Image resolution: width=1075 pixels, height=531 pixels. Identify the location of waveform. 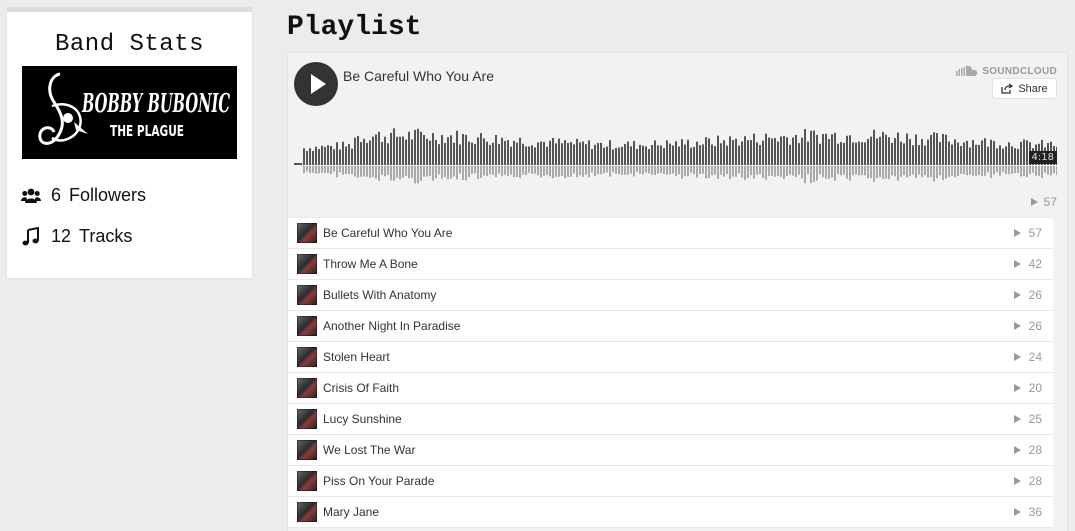
(675, 153).